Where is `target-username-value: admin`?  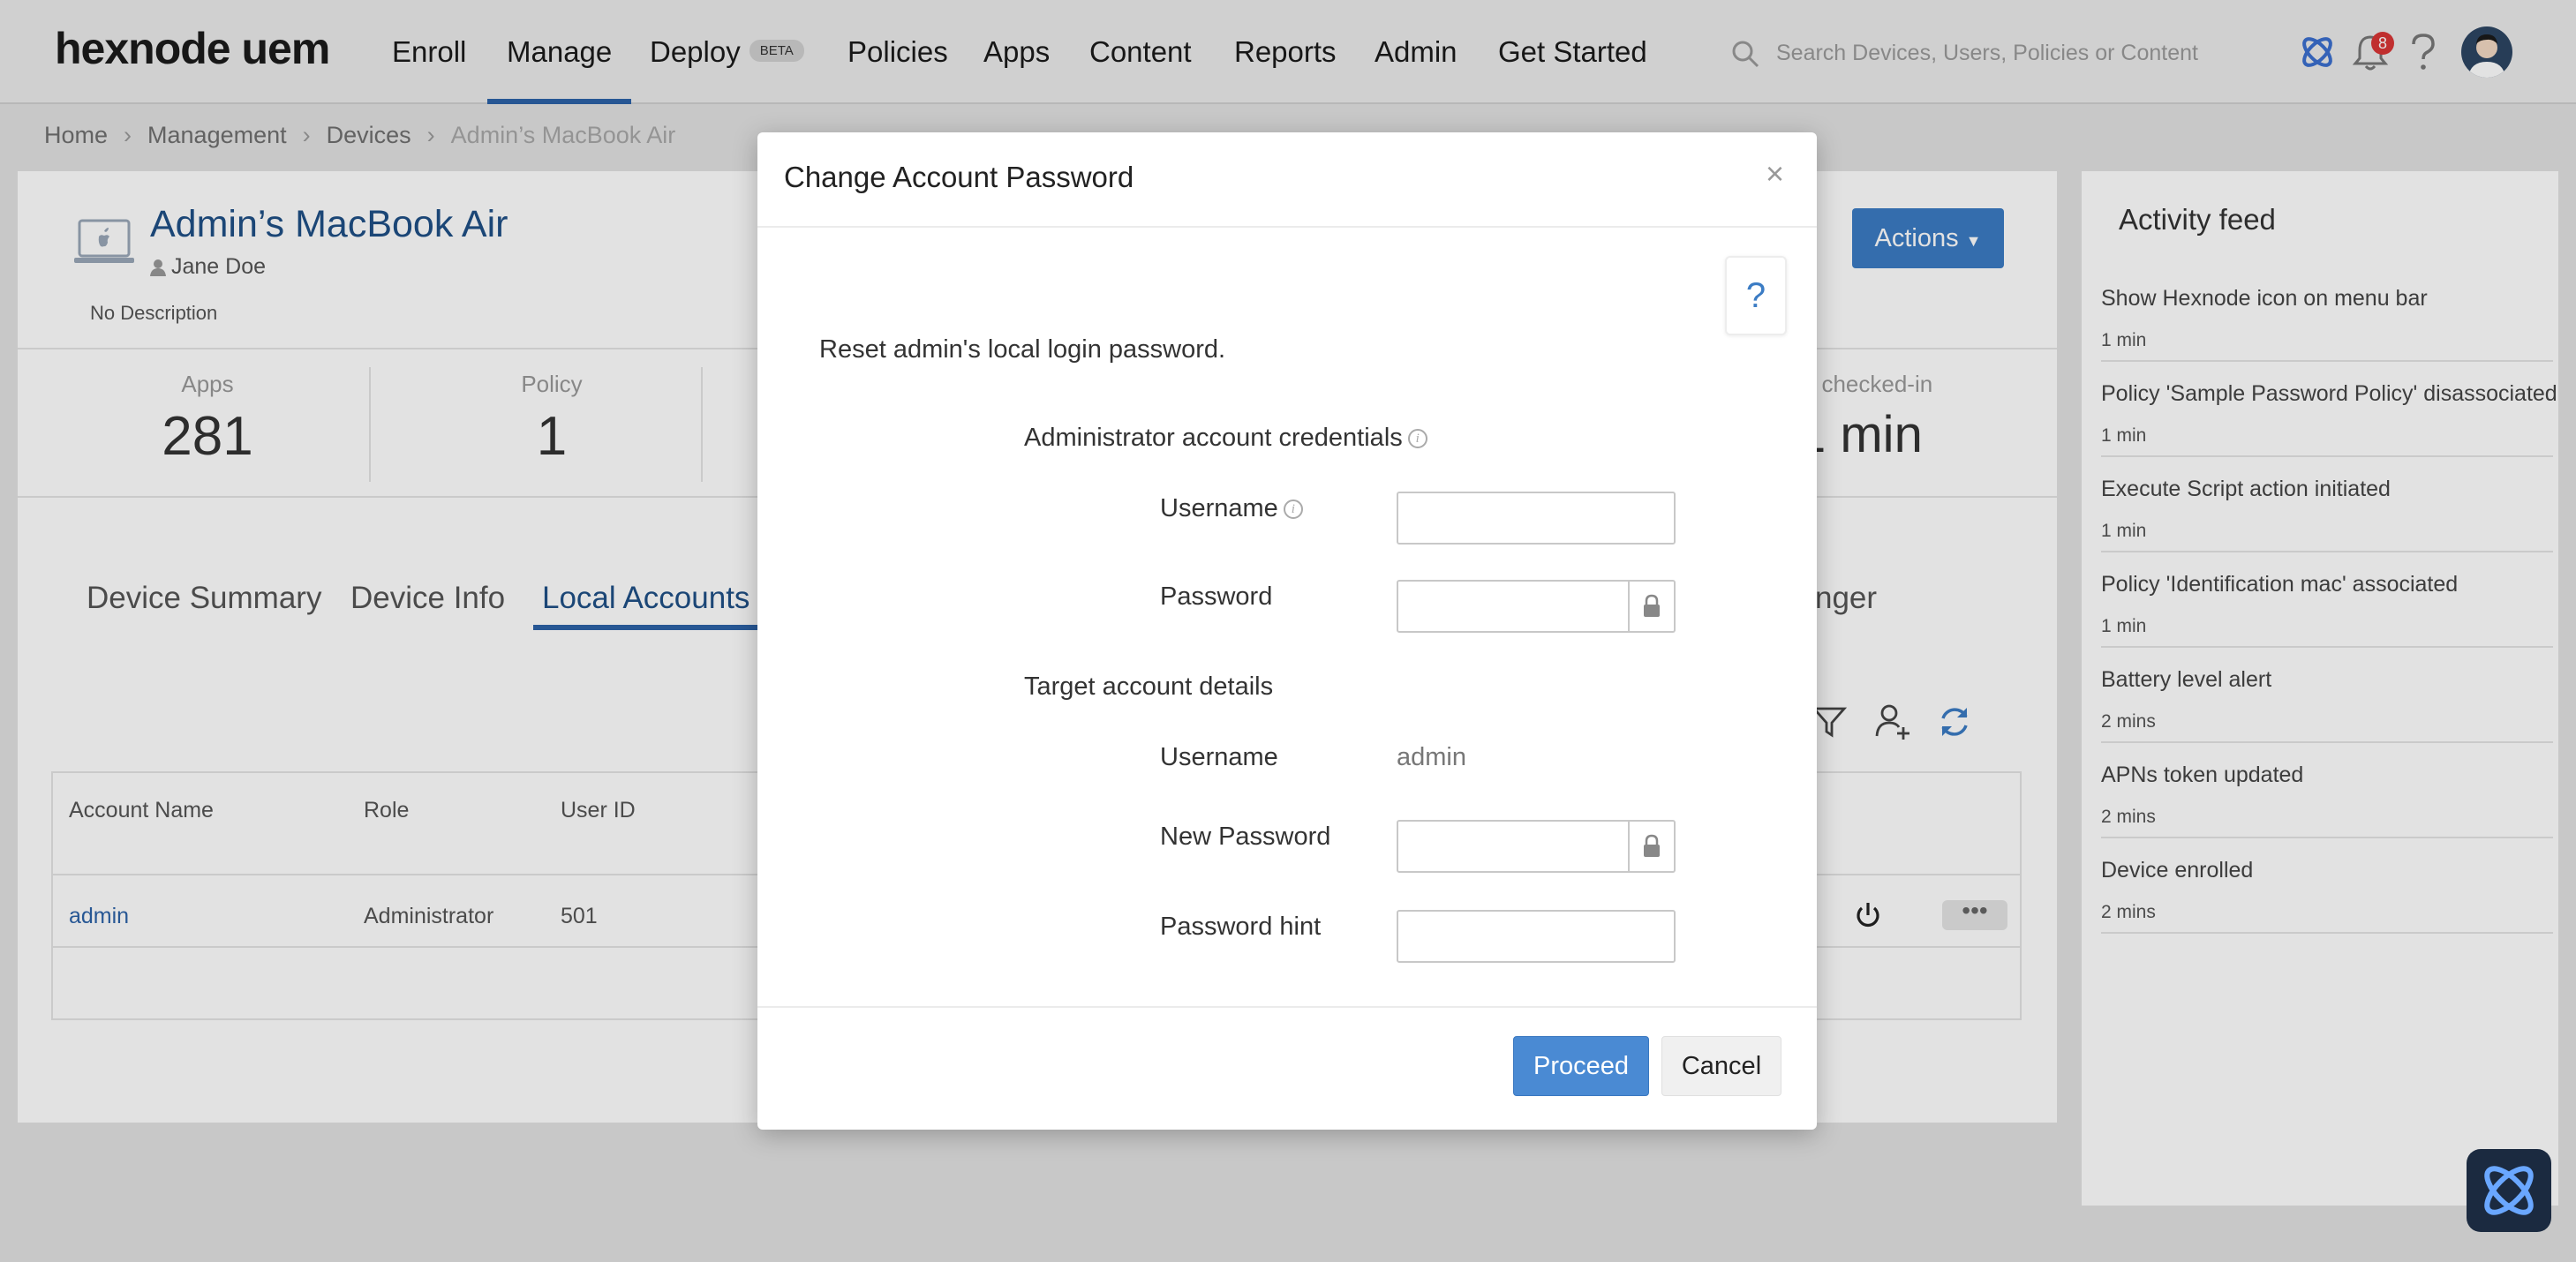
target-username-value: admin is located at coordinates (1432, 757).